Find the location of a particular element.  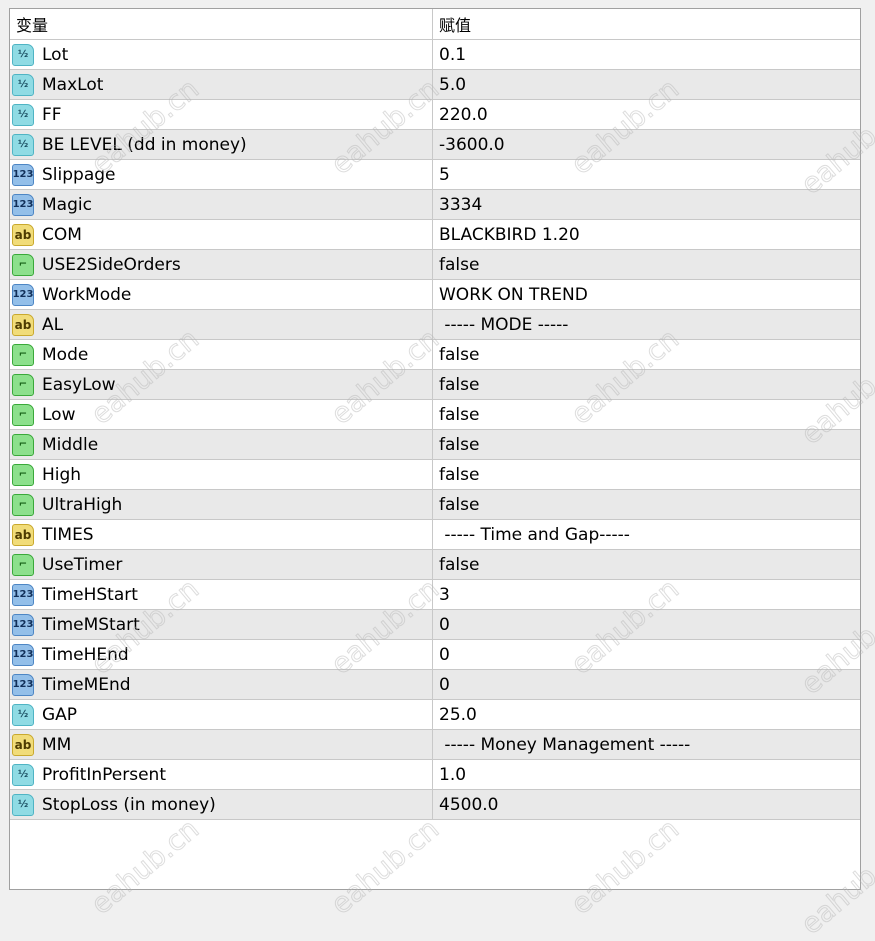

value-cell: 0.1 is located at coordinates (646, 54).